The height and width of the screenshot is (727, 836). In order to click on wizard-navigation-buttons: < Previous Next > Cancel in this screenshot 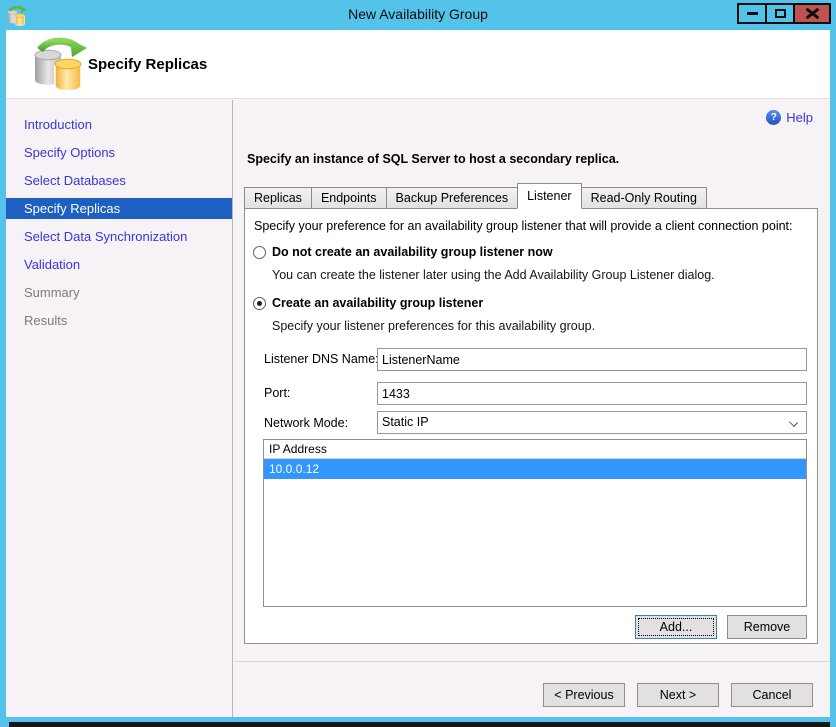, I will do `click(678, 695)`.